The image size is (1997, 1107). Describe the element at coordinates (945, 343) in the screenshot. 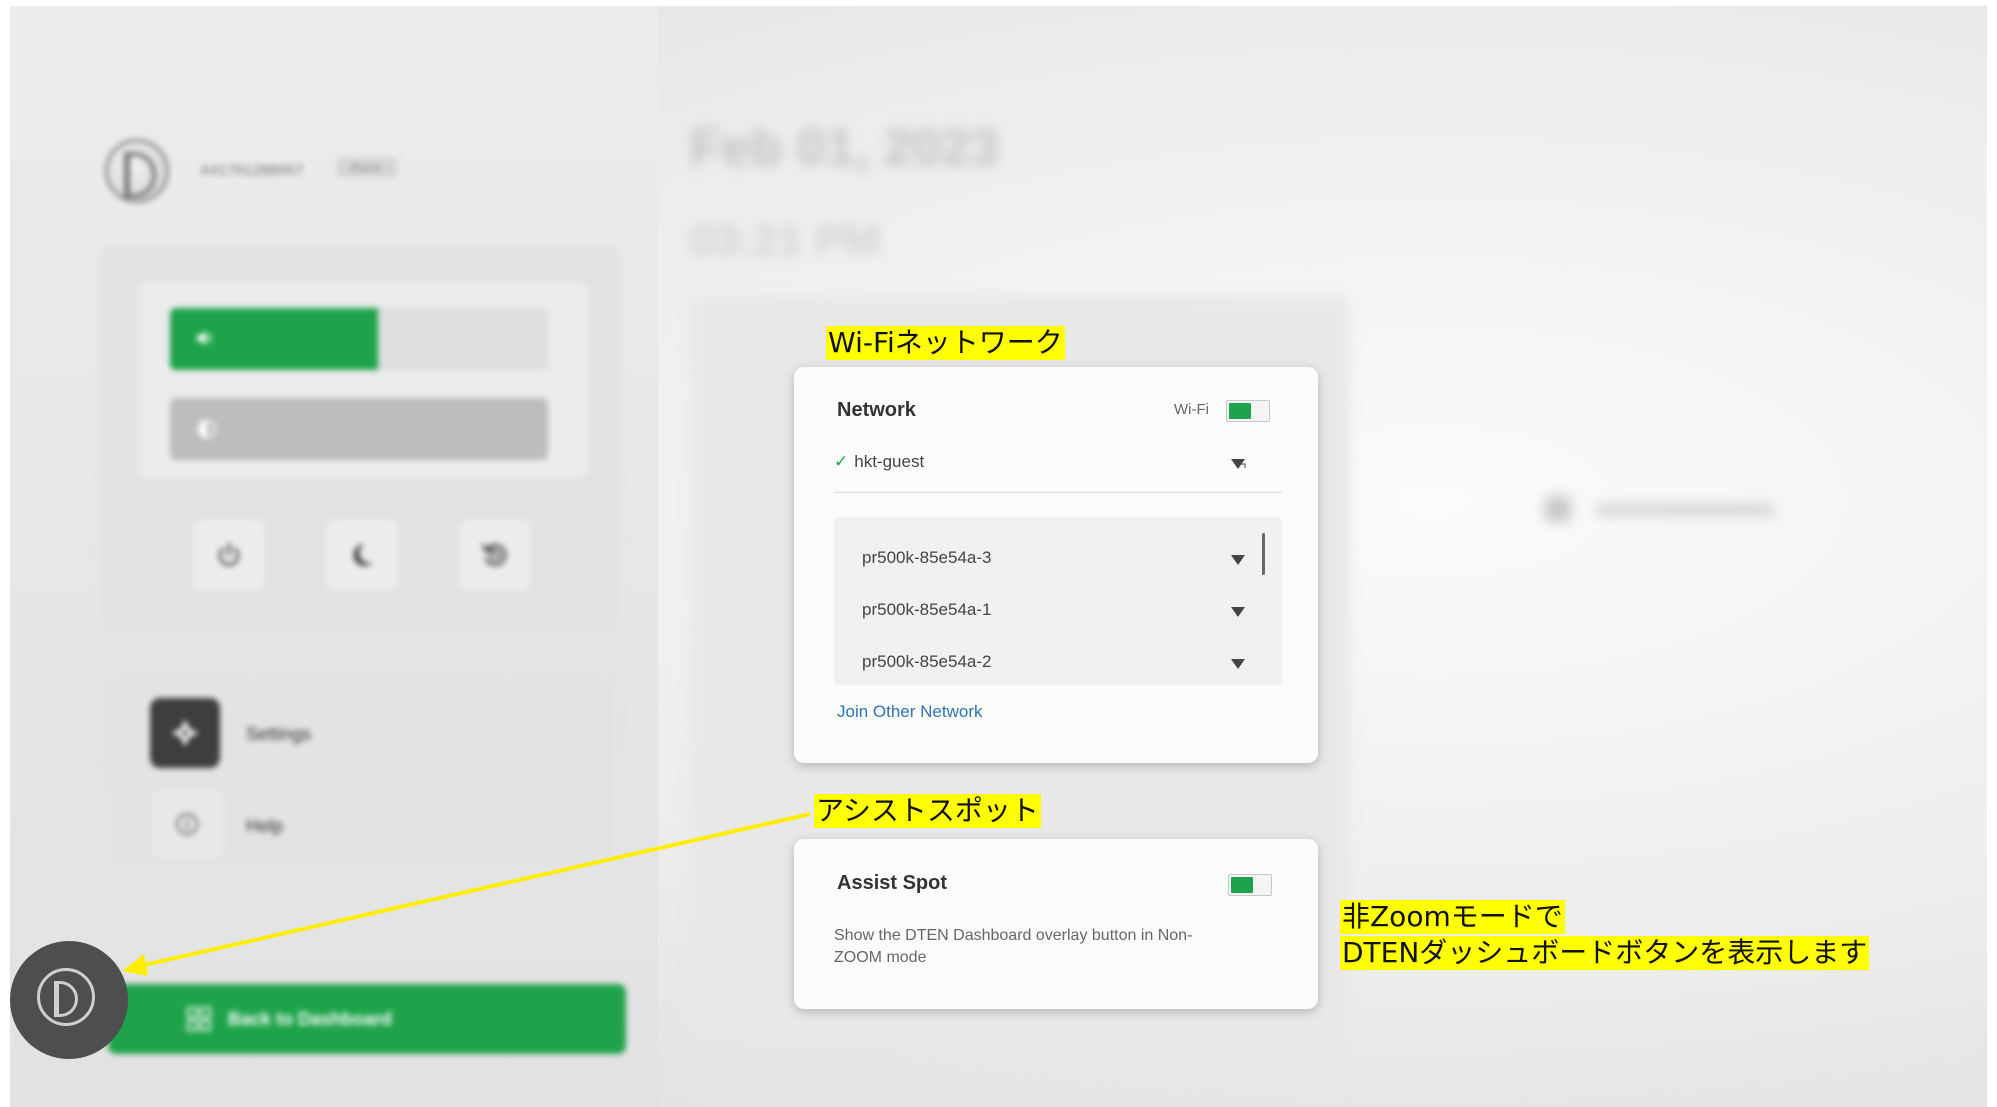

I see `annotation-wifi: Wi-Fiネットワーク` at that location.